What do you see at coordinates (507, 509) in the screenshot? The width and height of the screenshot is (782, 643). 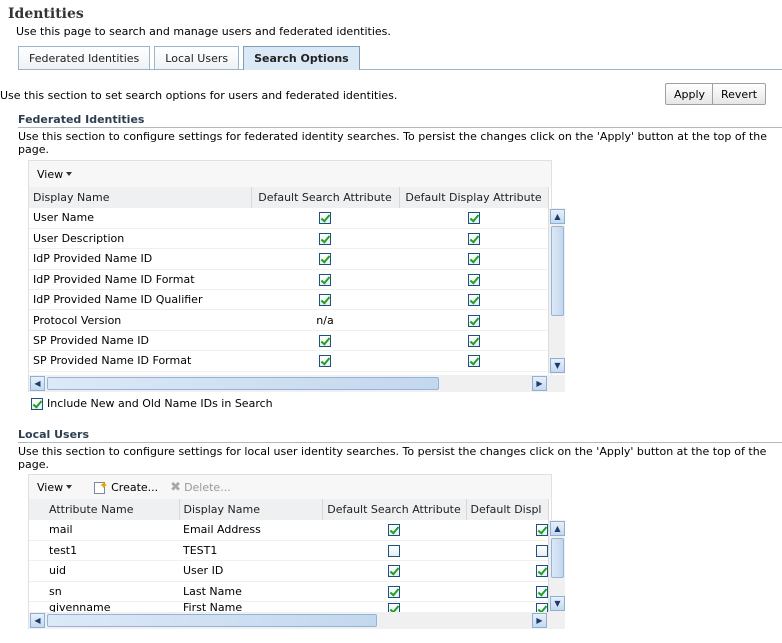 I see `column-header-default-display-attribute: Default Displ` at bounding box center [507, 509].